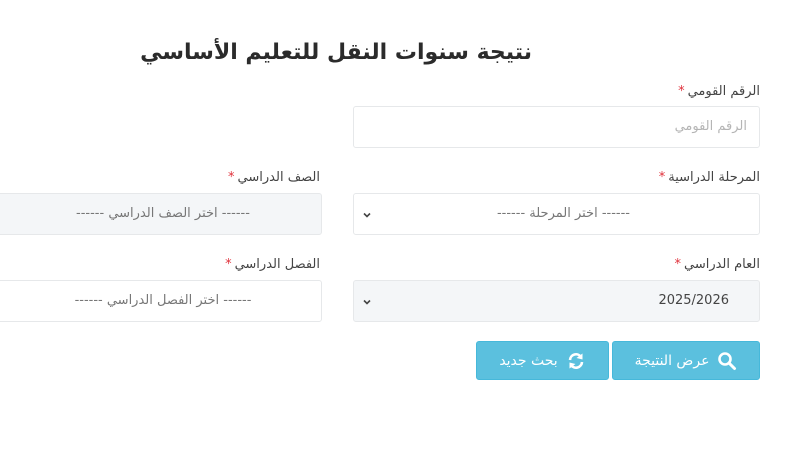 This screenshot has height=450, width=800. What do you see at coordinates (714, 177) in the screenshot?
I see `stage-label-text: المرحلة الدراسية` at bounding box center [714, 177].